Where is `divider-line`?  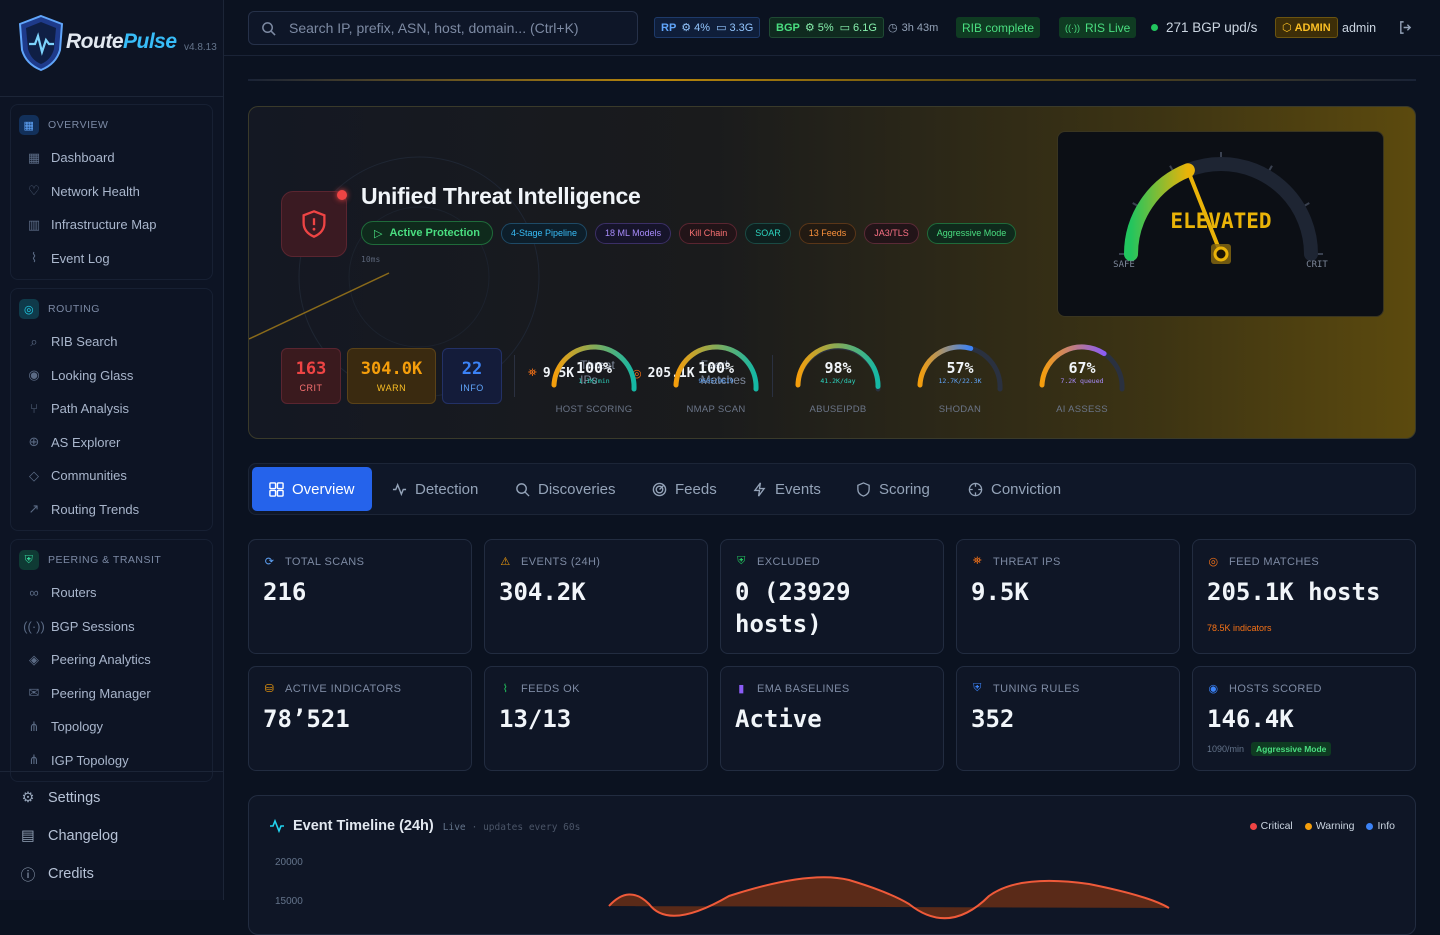 divider-line is located at coordinates (832, 80).